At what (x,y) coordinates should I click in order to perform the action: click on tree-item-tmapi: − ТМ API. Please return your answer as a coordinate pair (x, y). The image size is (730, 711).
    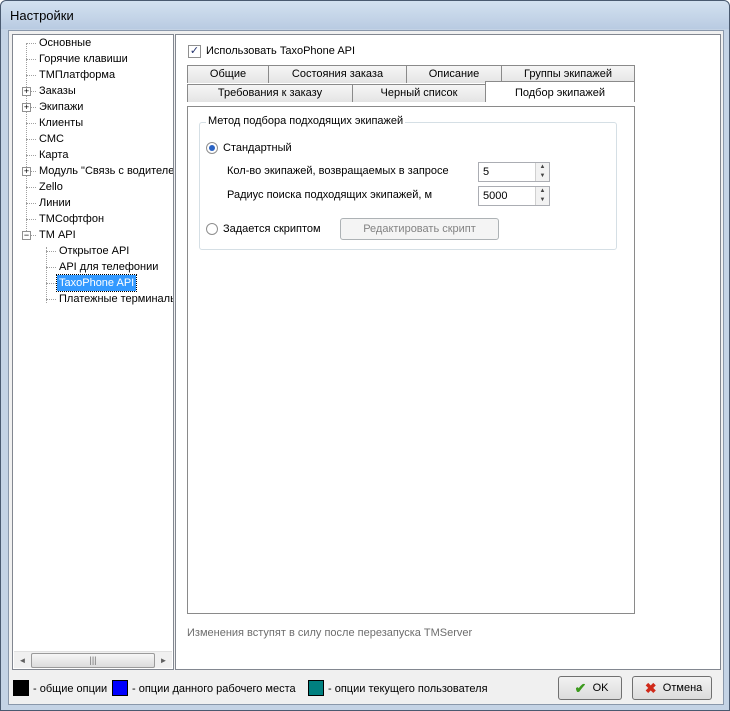
    Looking at the image, I should click on (93, 235).